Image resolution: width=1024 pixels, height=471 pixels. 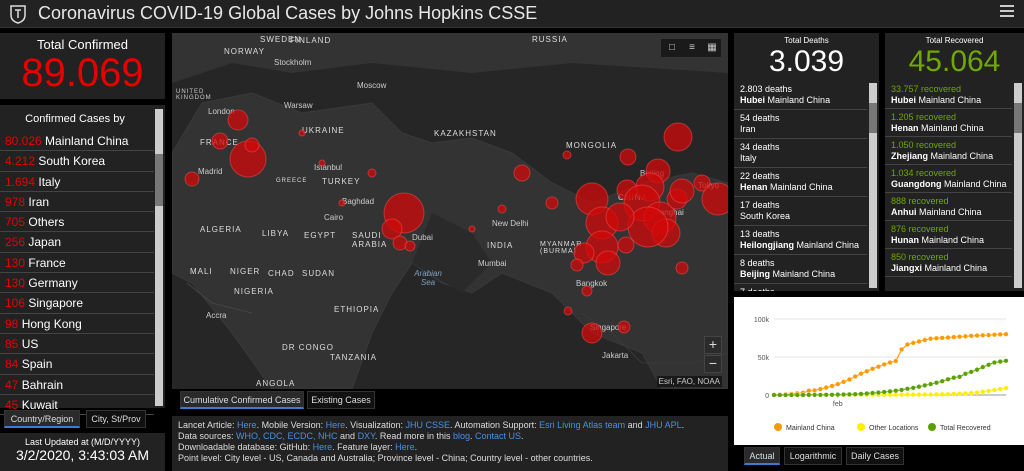 I want to click on deaths-sublocation: Iran, so click(x=748, y=129).